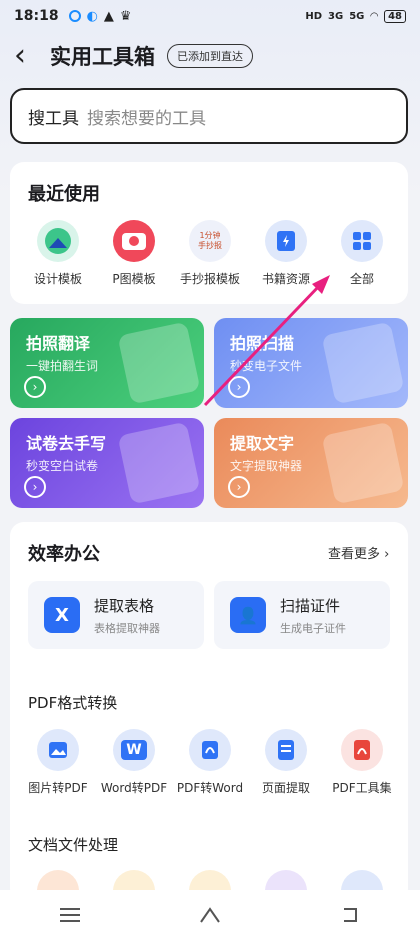 The width and height of the screenshot is (420, 940). Describe the element at coordinates (58, 750) in the screenshot. I see `image-to-pdf-icon` at that location.